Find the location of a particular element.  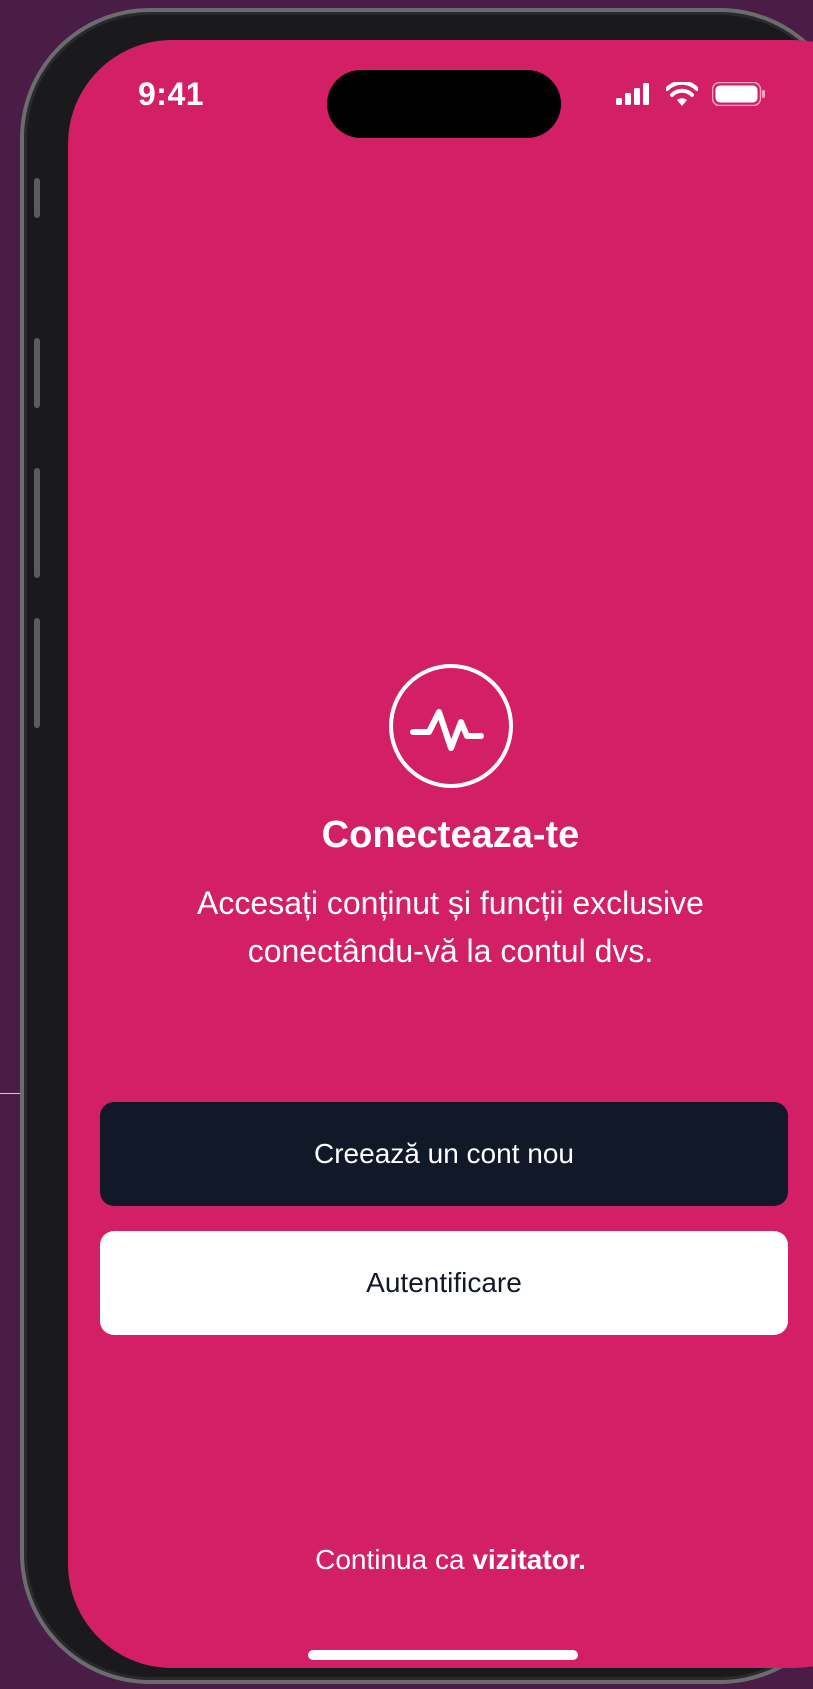

activity-pulse-icon is located at coordinates (446, 730).